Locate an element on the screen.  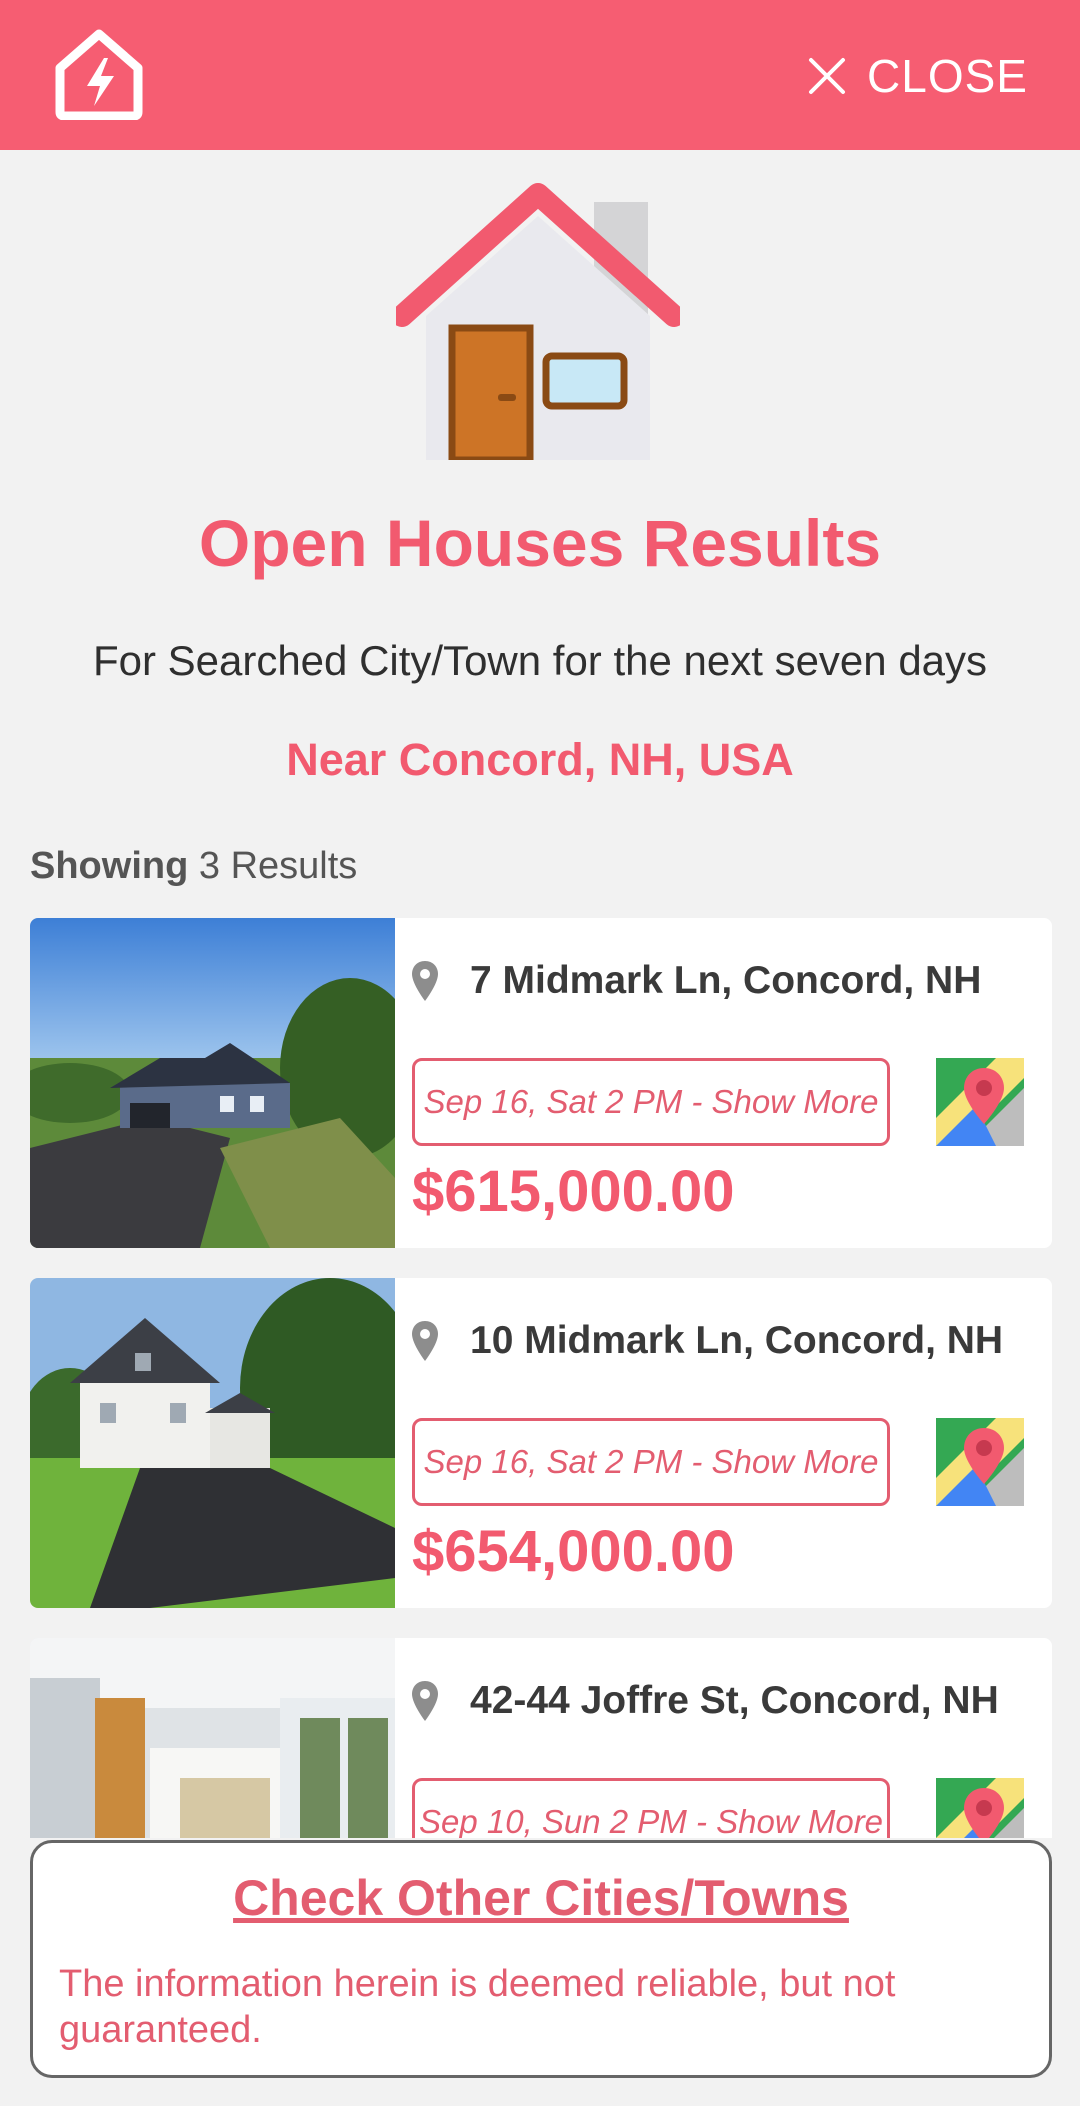
address-text: 7 Midmark Ln, Concord, NH is located at coordinates (726, 980).